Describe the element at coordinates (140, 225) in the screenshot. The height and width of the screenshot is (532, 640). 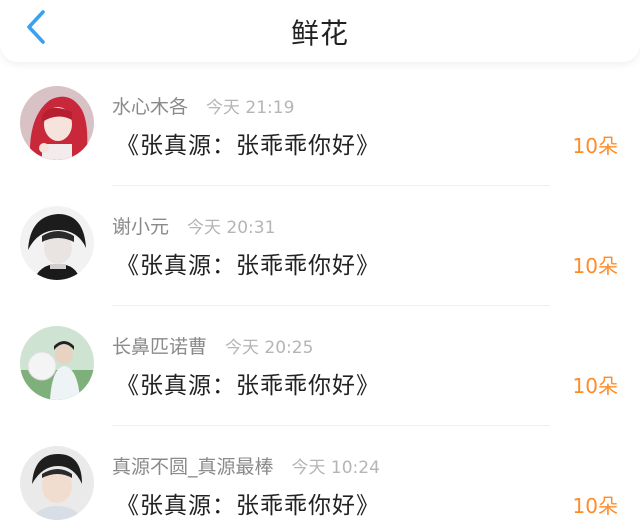
I see `user-name: 谢小元` at that location.